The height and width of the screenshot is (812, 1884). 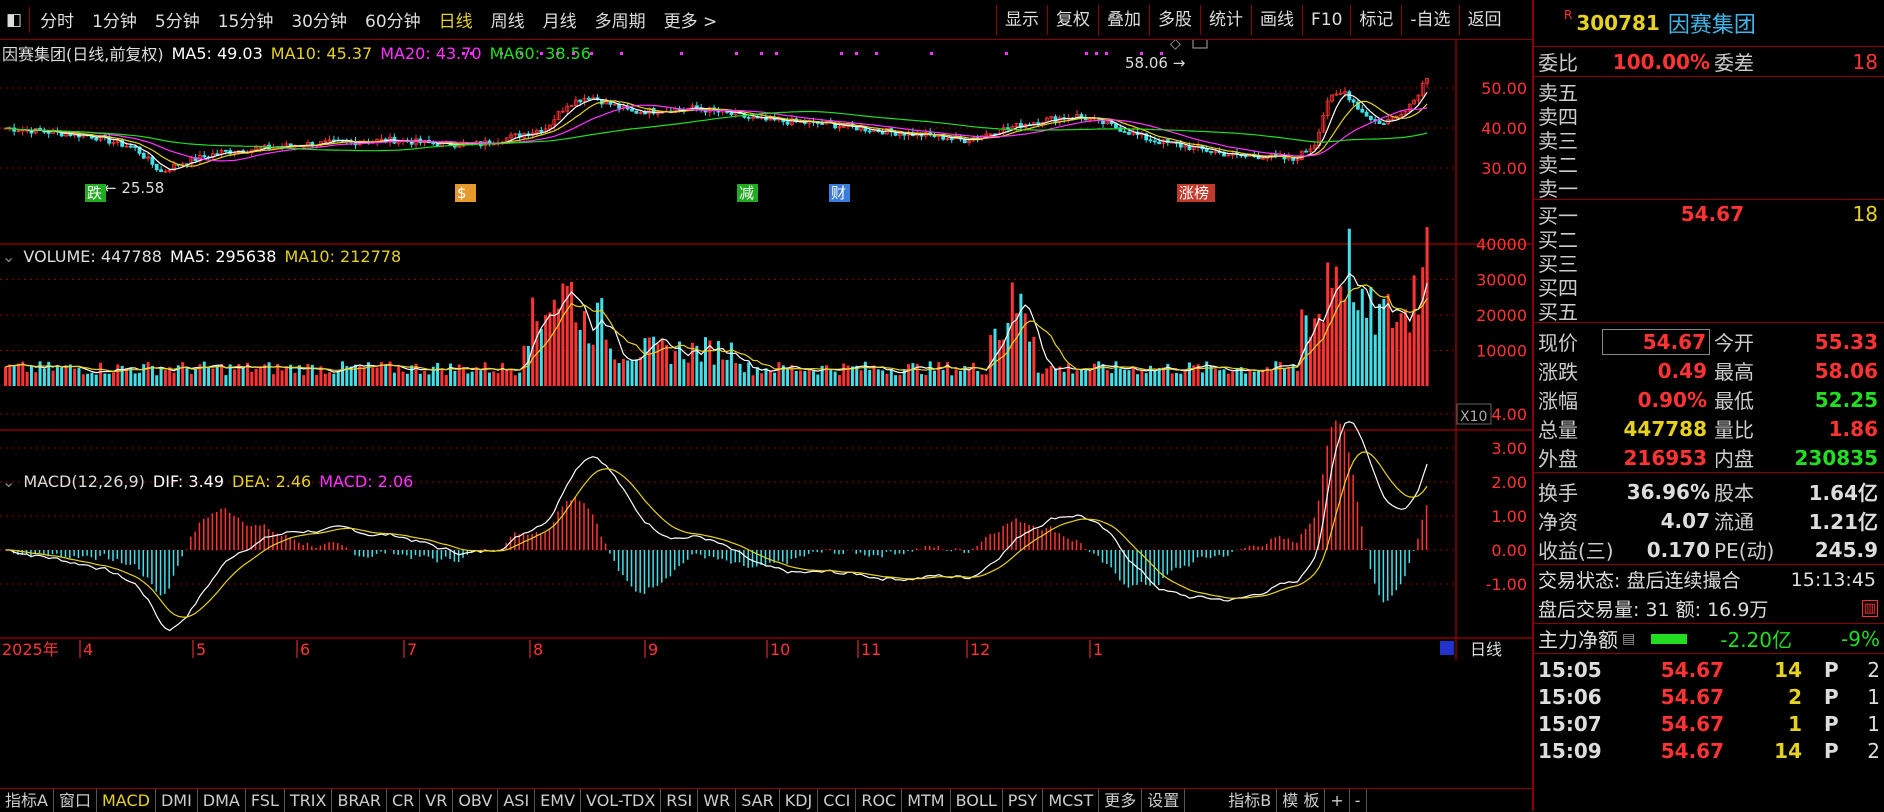 What do you see at coordinates (1276, 20) in the screenshot?
I see `toolbar-button-5: 画线` at bounding box center [1276, 20].